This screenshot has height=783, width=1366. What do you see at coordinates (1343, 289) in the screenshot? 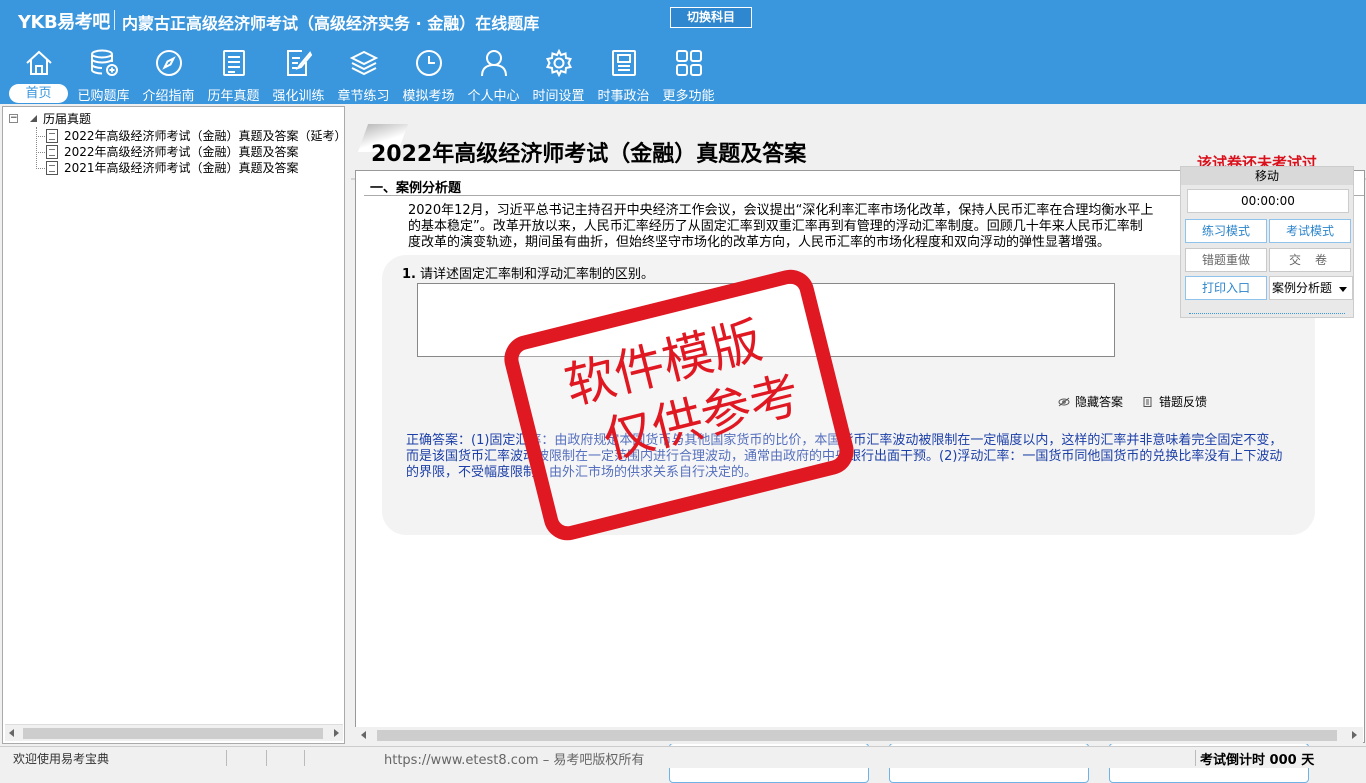
I see `chevron-down-icon` at bounding box center [1343, 289].